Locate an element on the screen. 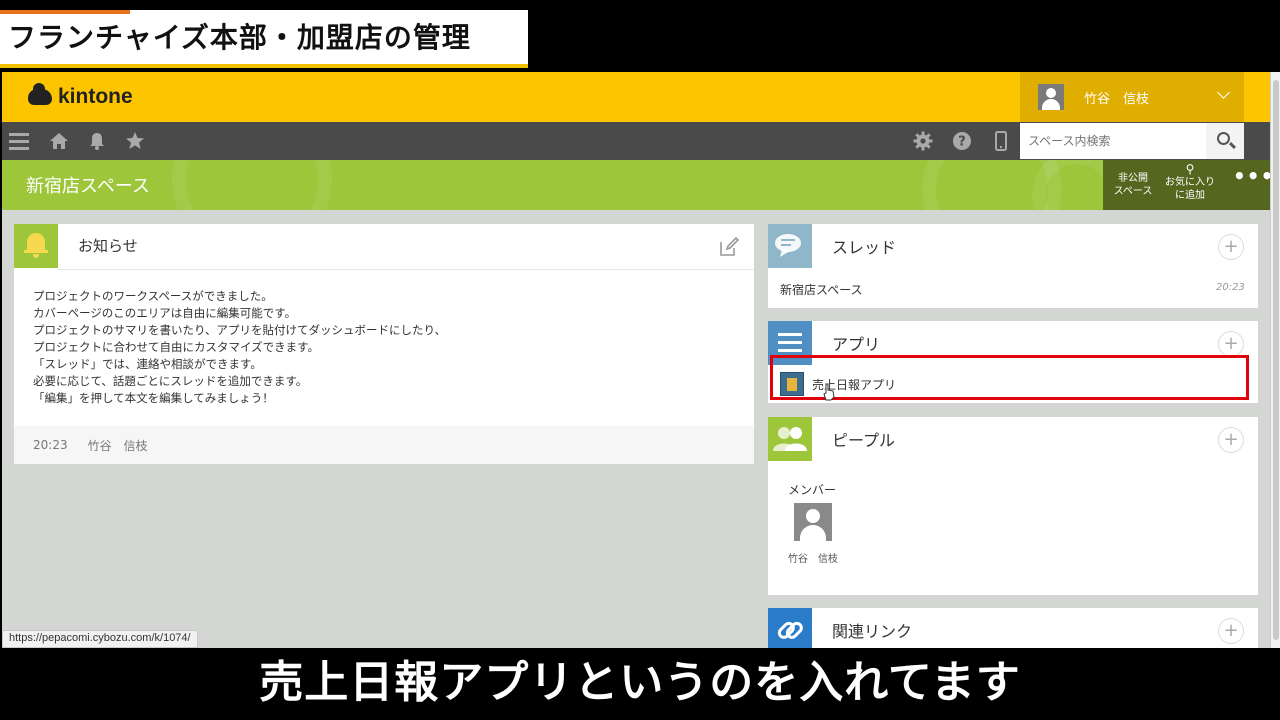  add-thread-button: + is located at coordinates (1231, 247).